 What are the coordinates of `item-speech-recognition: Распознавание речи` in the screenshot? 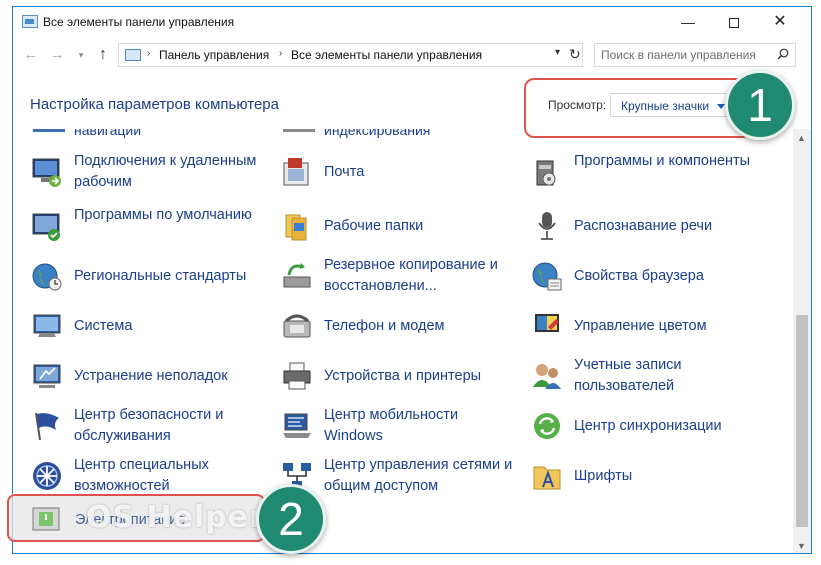 It's located at (650, 227).